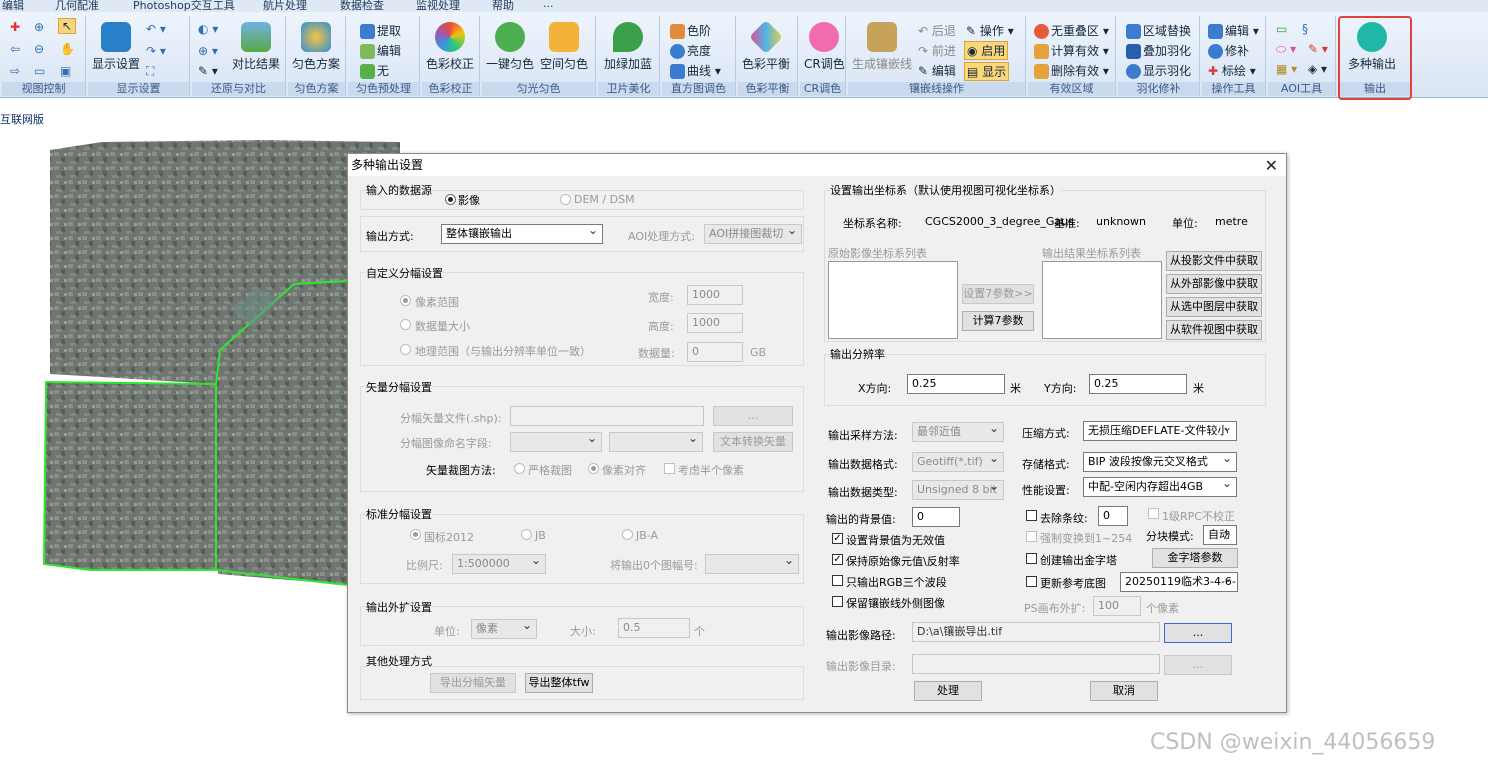 This screenshot has height=770, width=1488. What do you see at coordinates (150, 71) in the screenshot?
I see `expand-icon: ⛶` at bounding box center [150, 71].